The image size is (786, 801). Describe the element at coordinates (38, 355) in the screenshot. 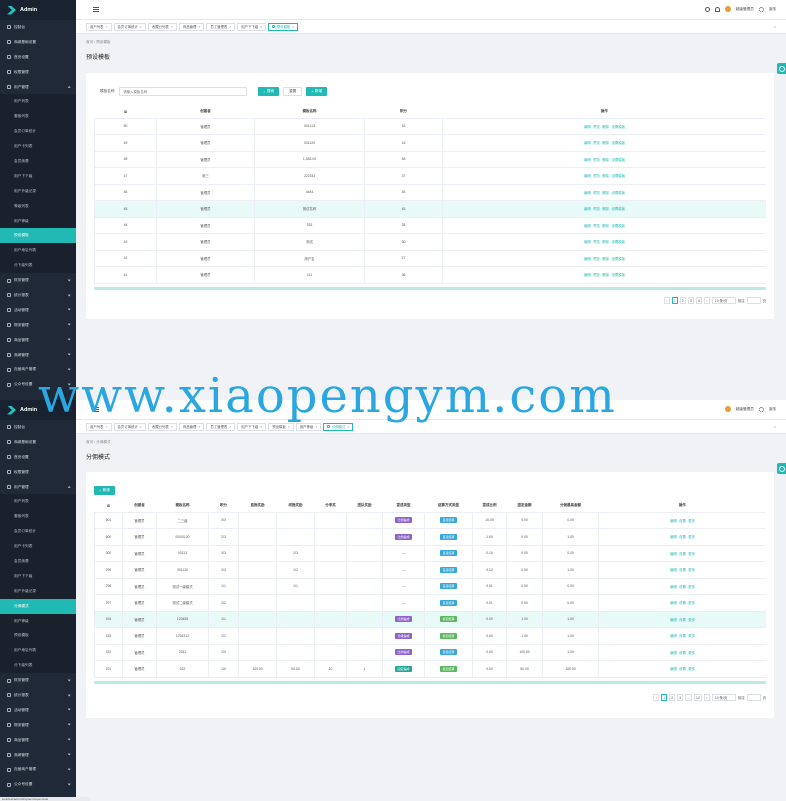

I see `sidebar-item: 商城管理` at that location.